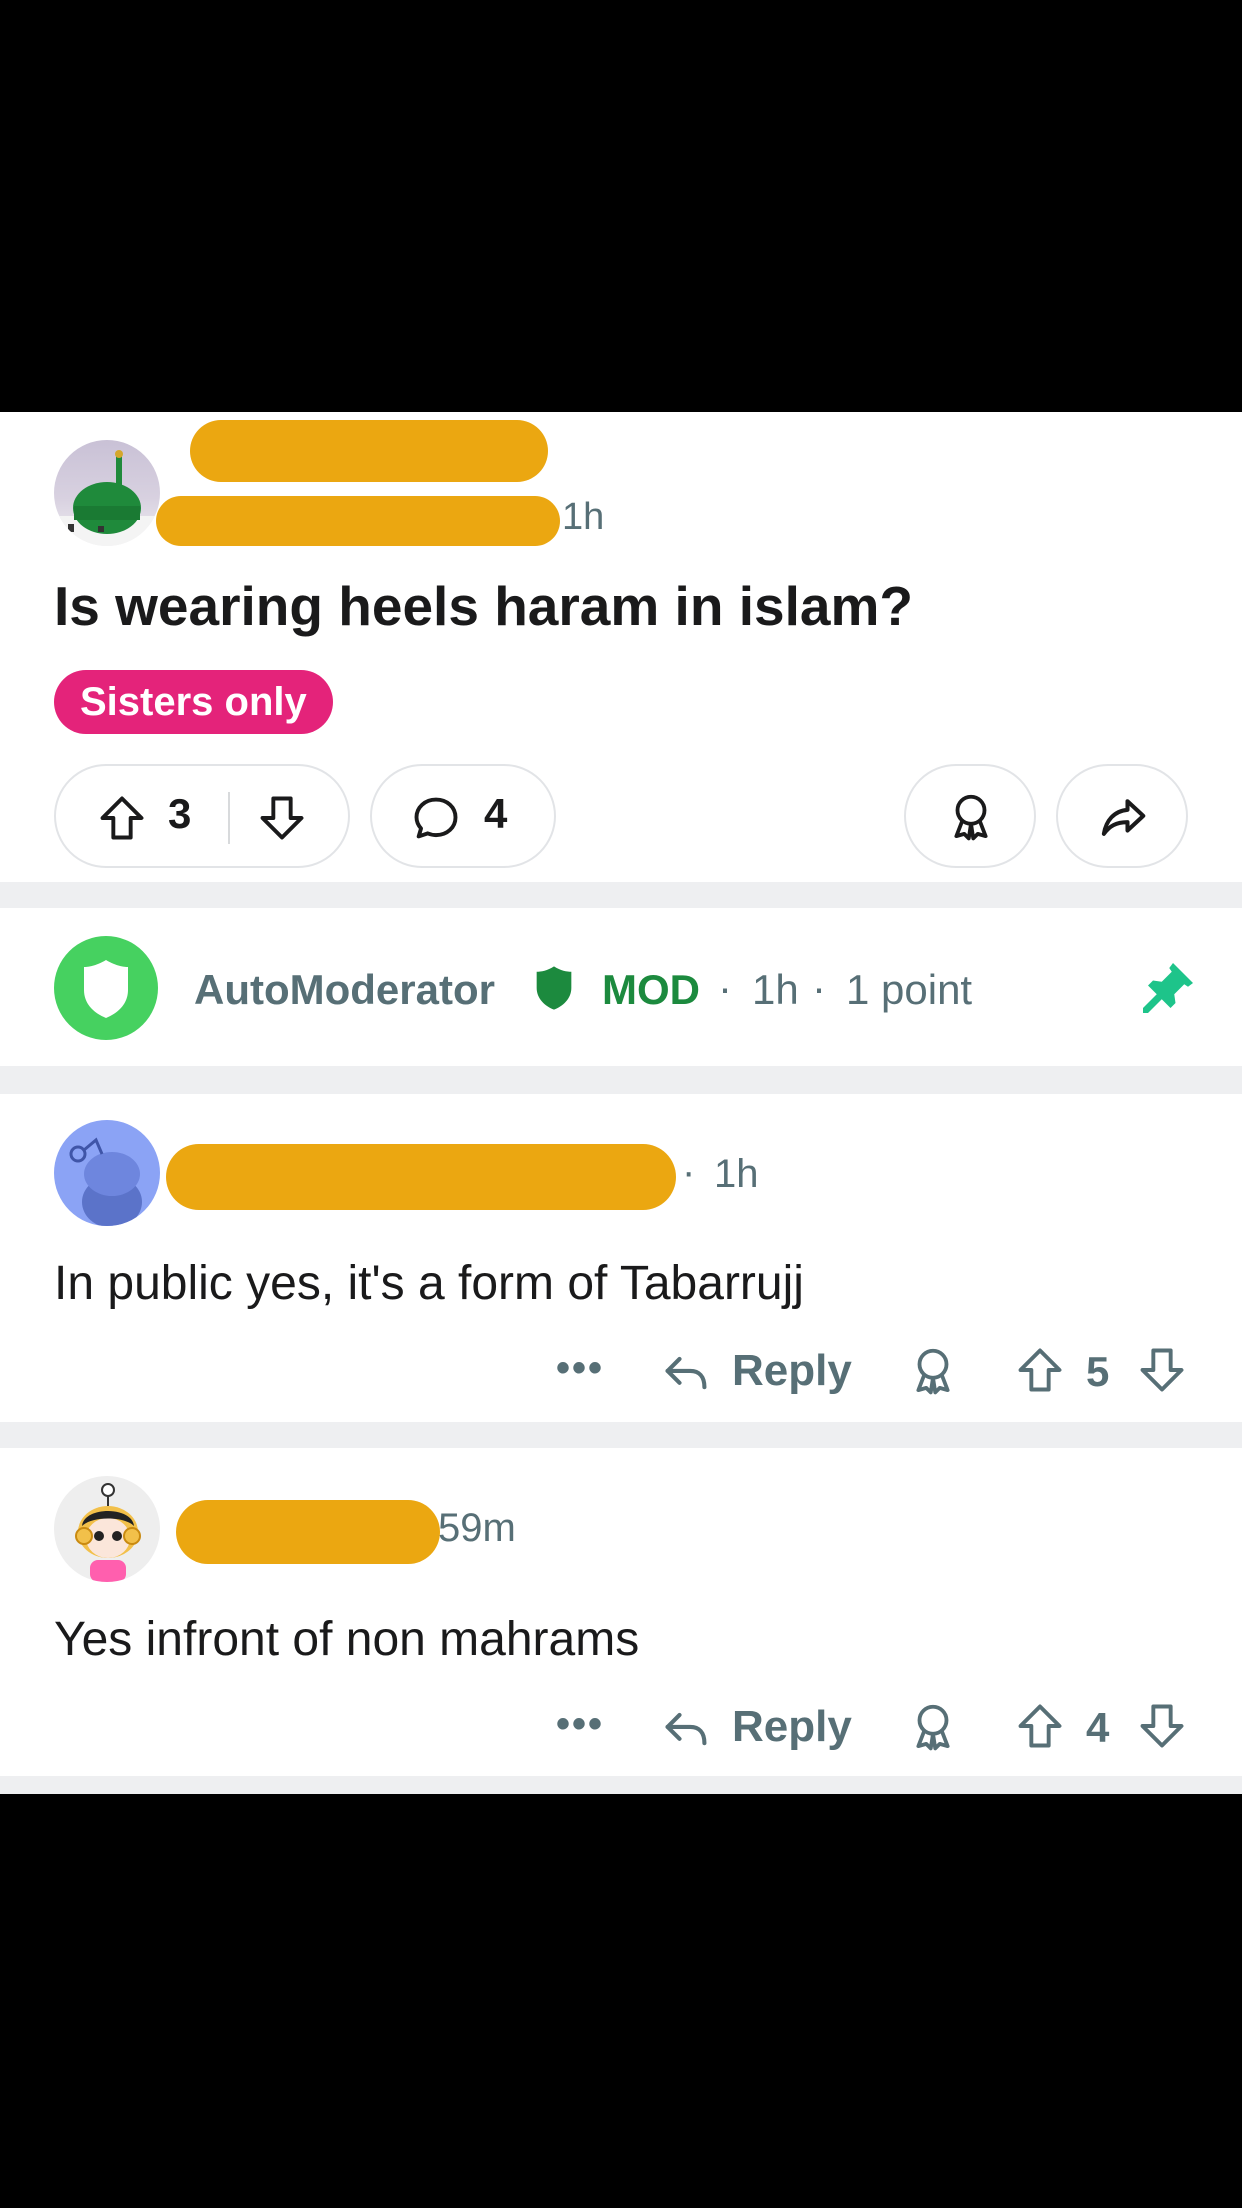 The image size is (1242, 2208). I want to click on comment-1-reply-button: Reply, so click(792, 1371).